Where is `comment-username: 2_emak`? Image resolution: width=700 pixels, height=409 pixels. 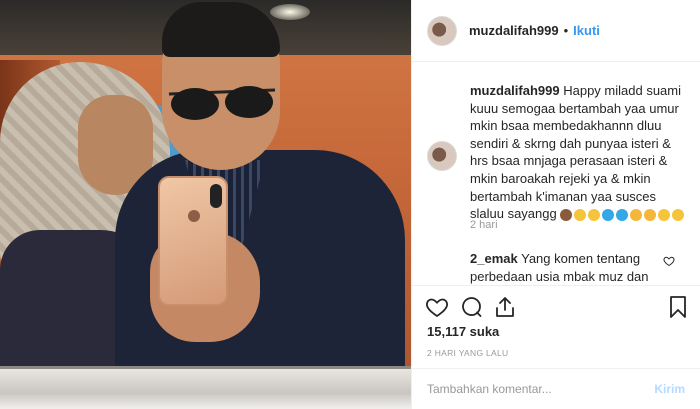 comment-username: 2_emak is located at coordinates (494, 258).